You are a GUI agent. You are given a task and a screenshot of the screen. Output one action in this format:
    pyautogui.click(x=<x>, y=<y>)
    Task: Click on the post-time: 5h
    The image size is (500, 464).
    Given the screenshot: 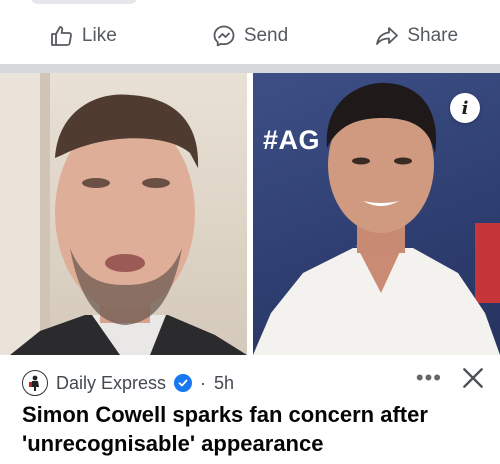 What is the action you would take?
    pyautogui.click(x=224, y=382)
    